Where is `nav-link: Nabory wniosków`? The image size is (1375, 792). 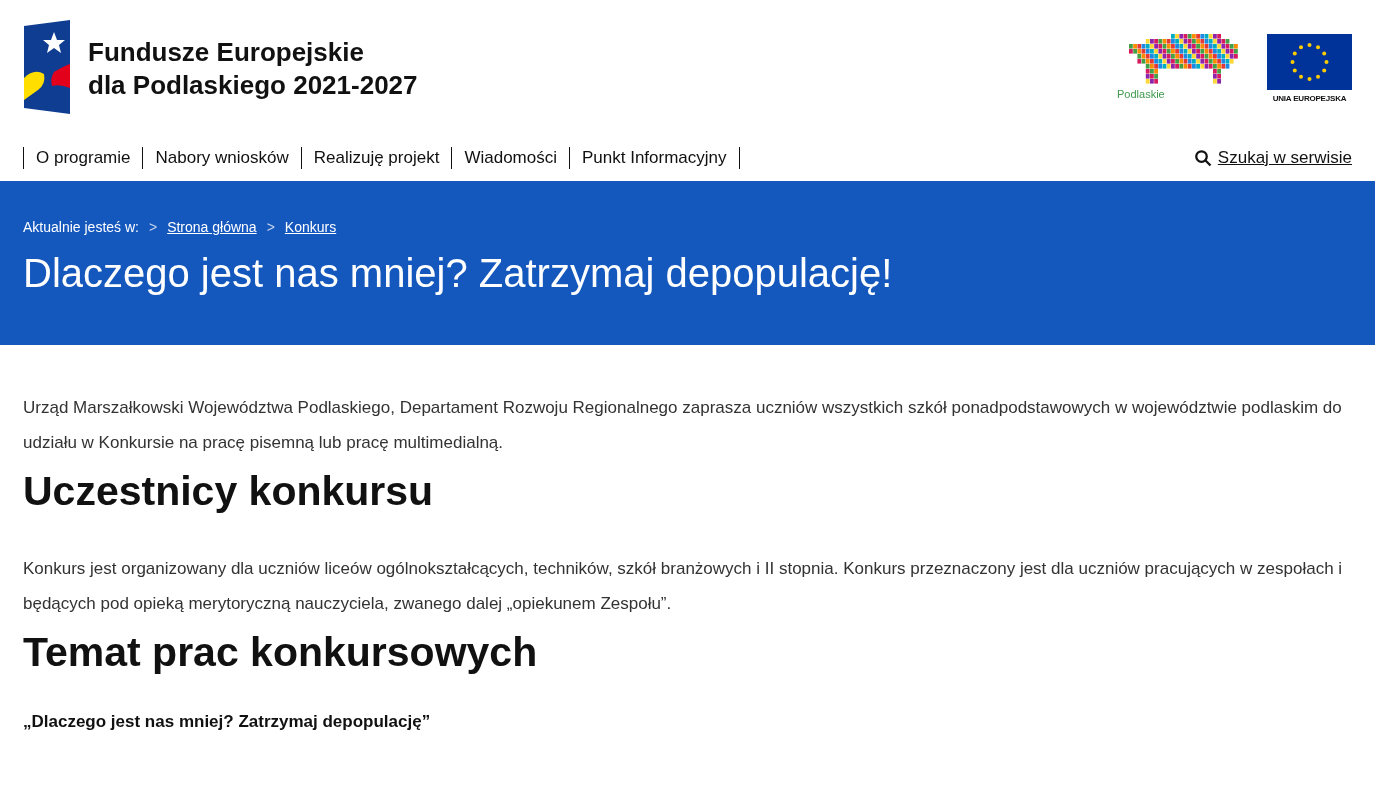
nav-link: Nabory wniosków is located at coordinates (221, 158).